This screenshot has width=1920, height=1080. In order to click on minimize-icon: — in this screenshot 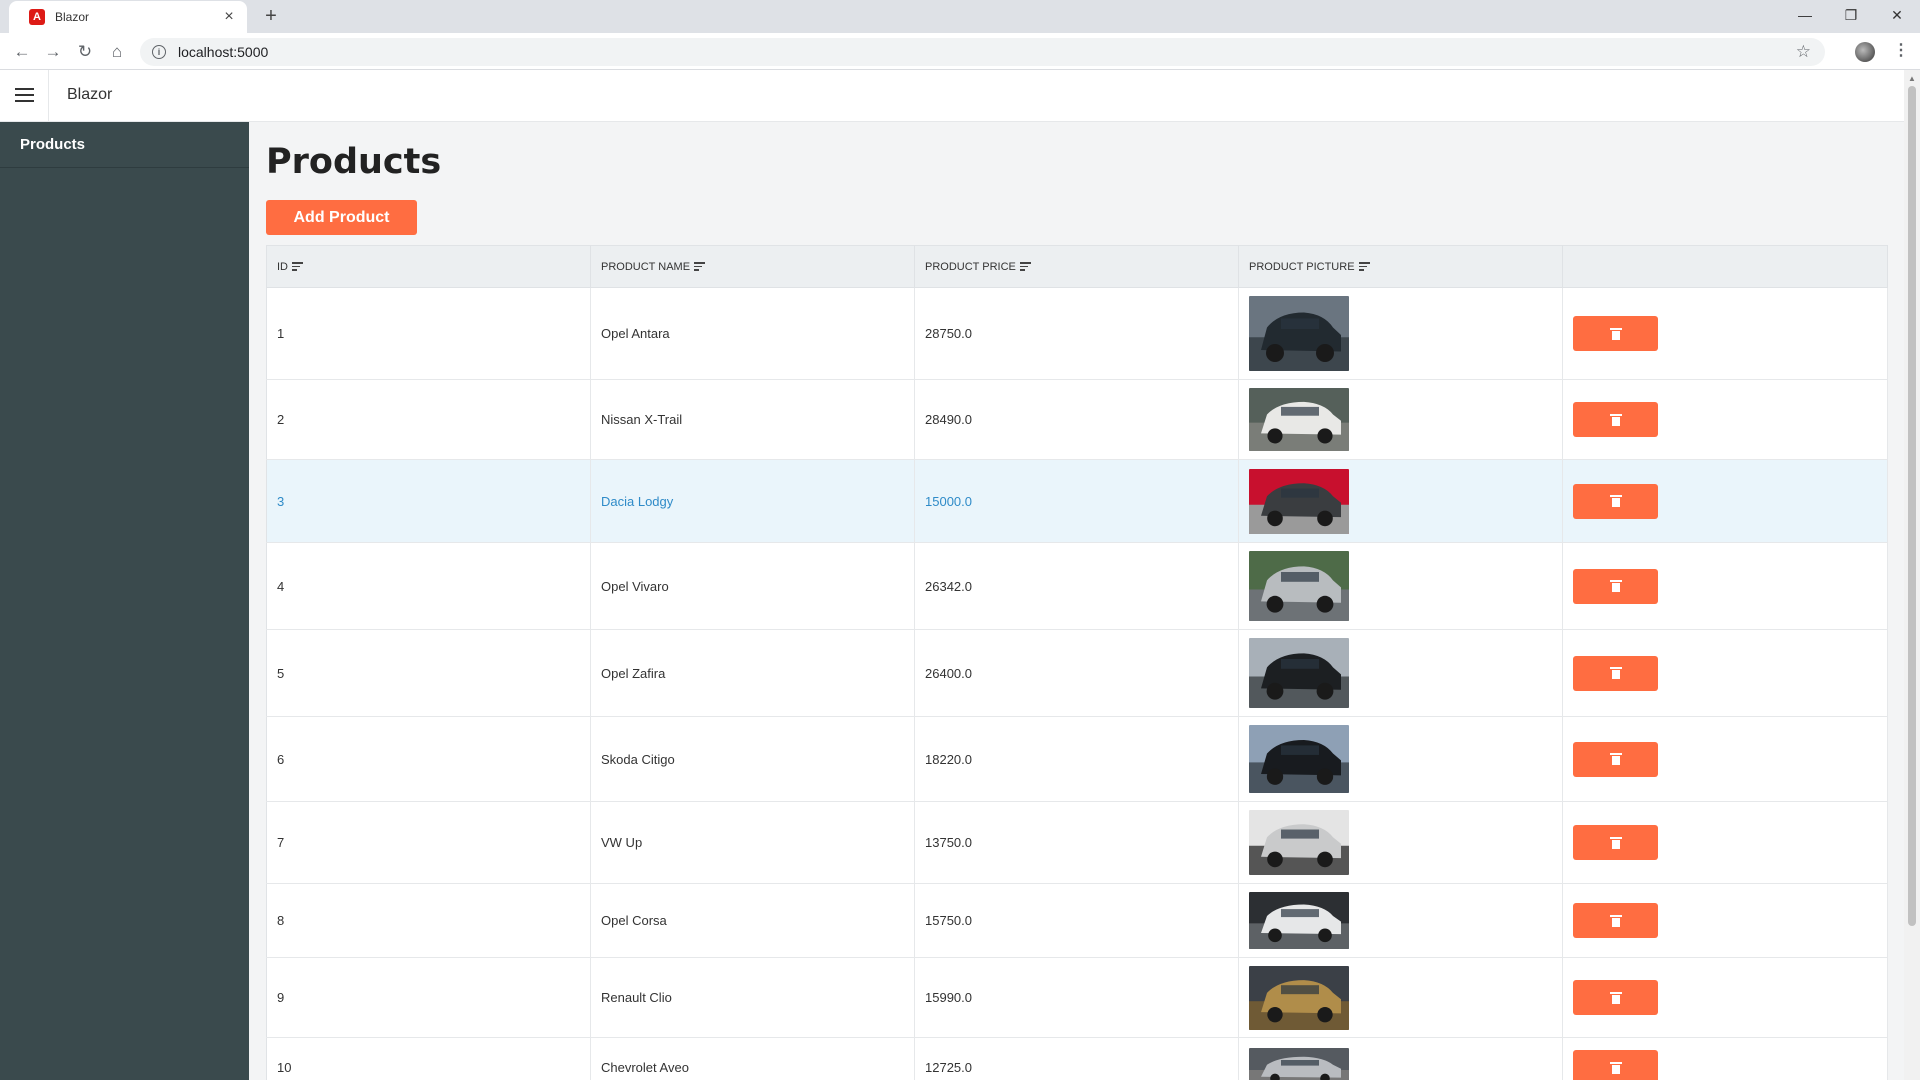, I will do `click(1805, 15)`.